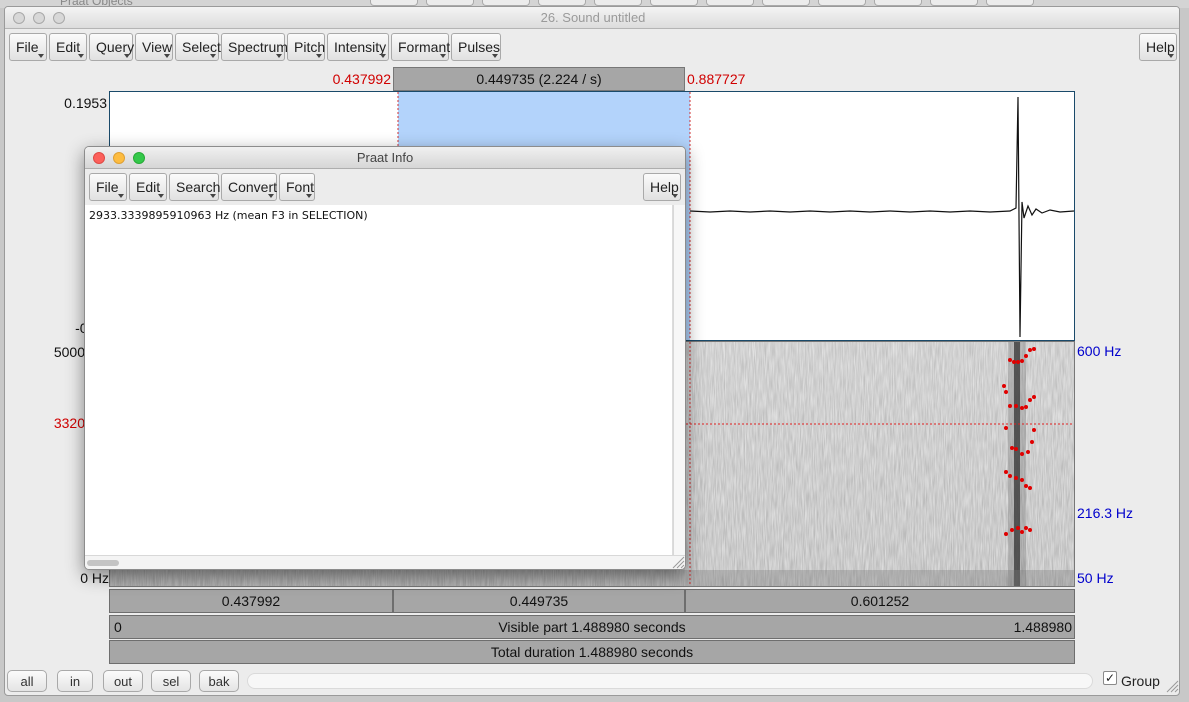 Image resolution: width=1189 pixels, height=702 pixels. I want to click on menu-select: Select, so click(198, 47).